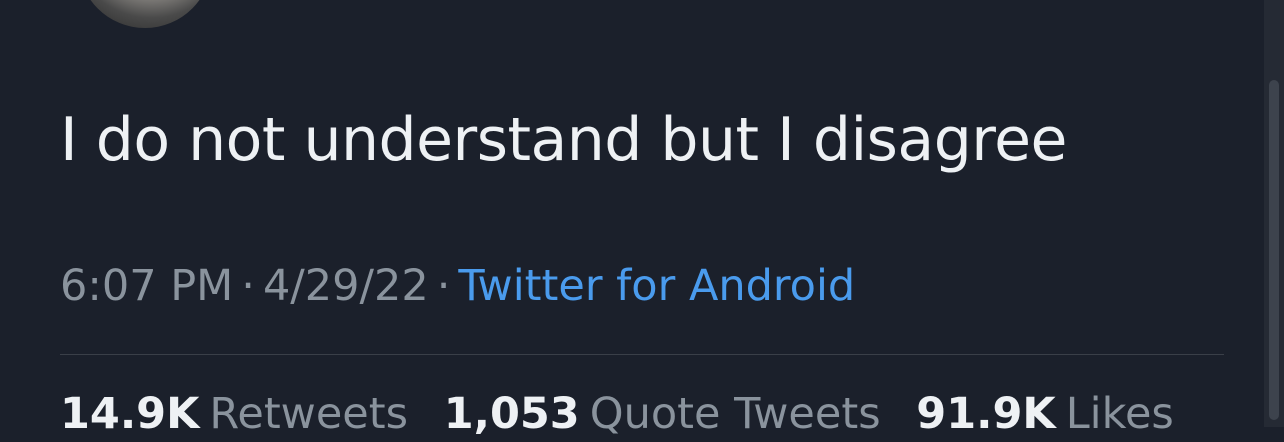 The image size is (1284, 442). What do you see at coordinates (986, 414) in the screenshot?
I see `likes-count: 91.9K` at bounding box center [986, 414].